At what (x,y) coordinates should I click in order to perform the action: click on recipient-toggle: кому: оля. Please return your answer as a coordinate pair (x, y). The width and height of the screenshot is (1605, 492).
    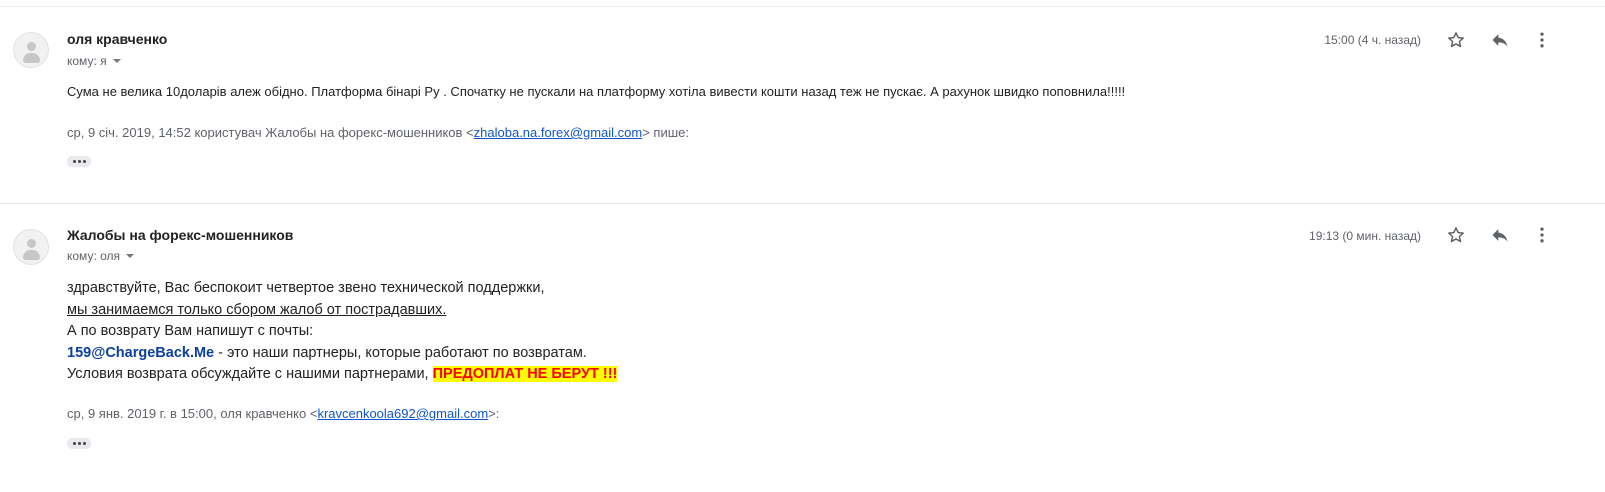
    Looking at the image, I should click on (101, 256).